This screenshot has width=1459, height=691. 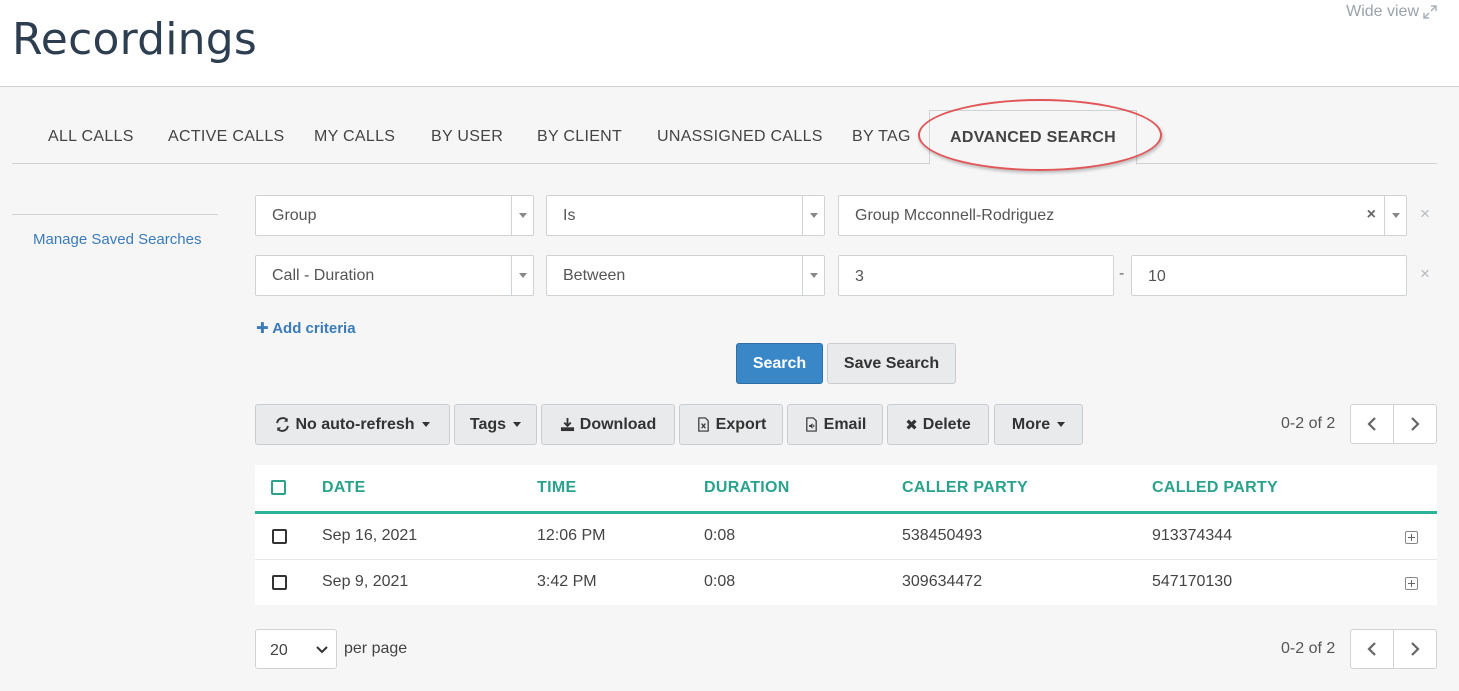 I want to click on export-button: Export, so click(x=731, y=424).